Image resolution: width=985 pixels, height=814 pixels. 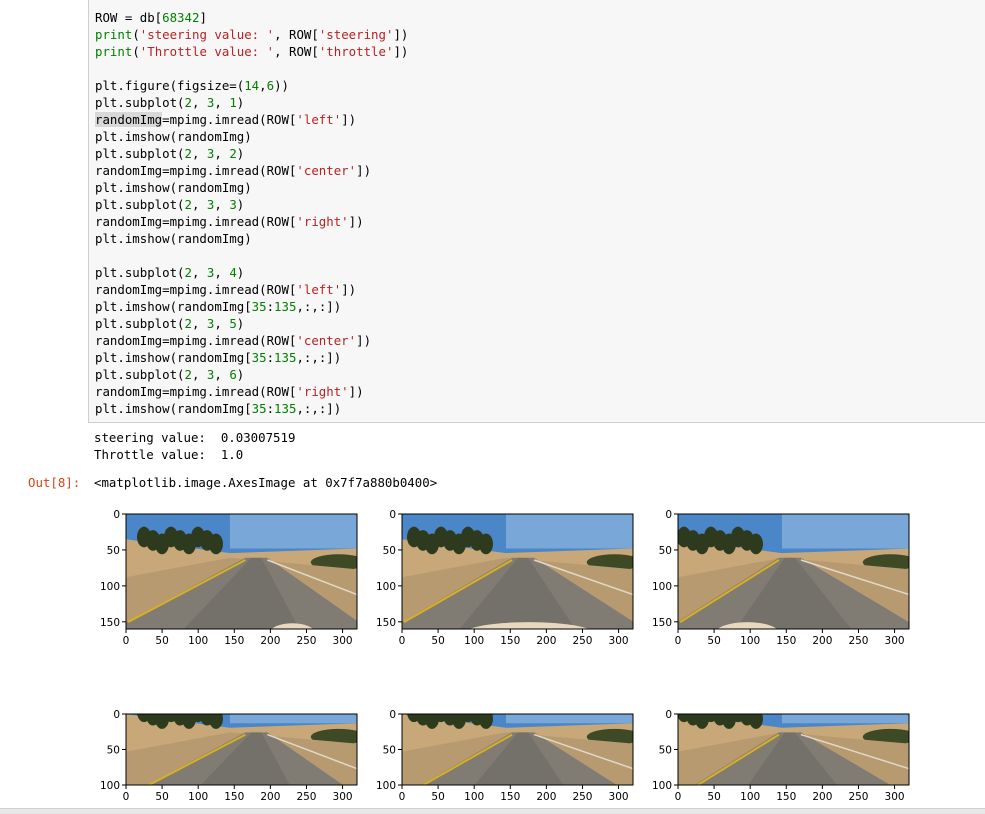 What do you see at coordinates (505, 578) in the screenshot?
I see `subplot-2: 0 50 100 150 200 250 300 0 50 100 150` at bounding box center [505, 578].